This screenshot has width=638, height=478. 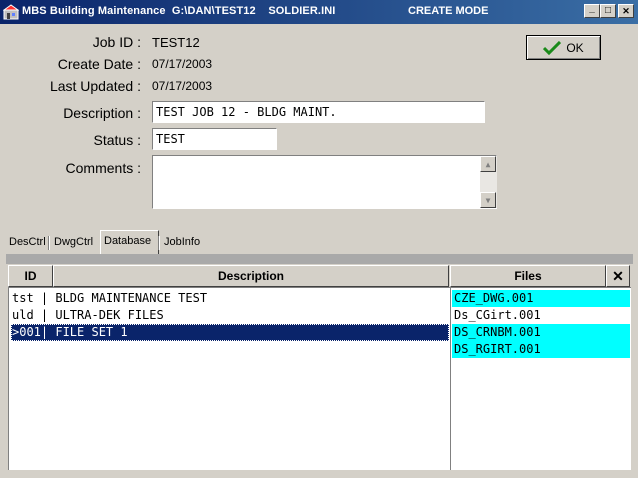 What do you see at coordinates (103, 168) in the screenshot?
I see `comments-label: Comments :` at bounding box center [103, 168].